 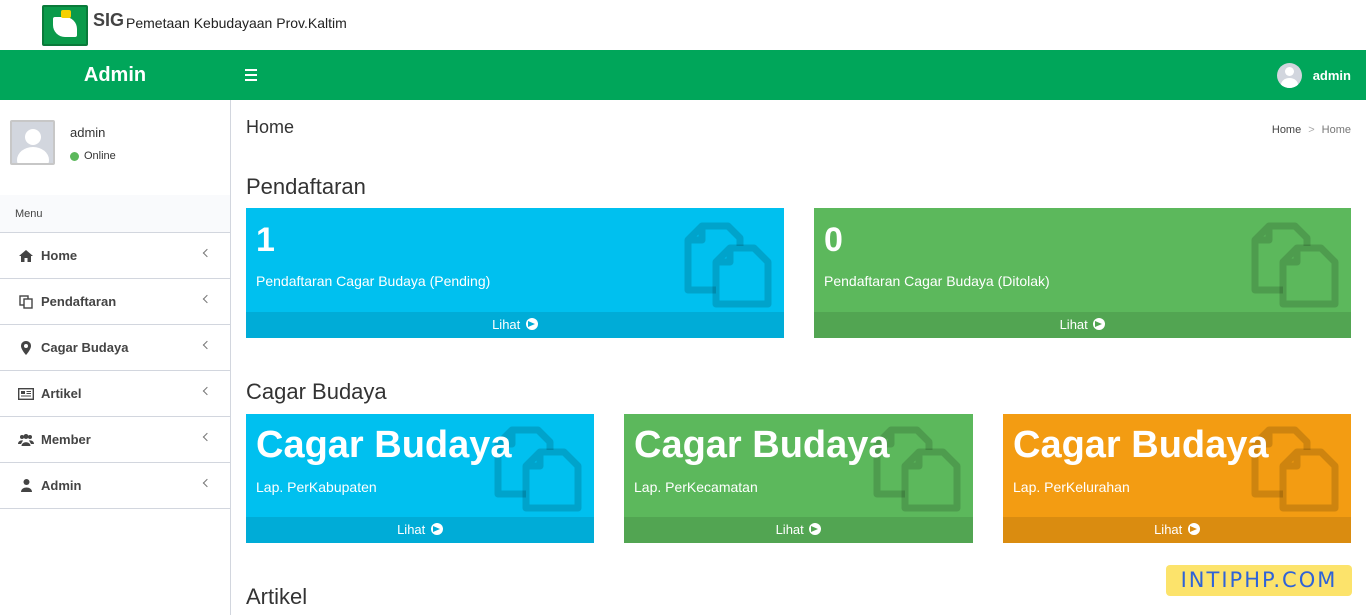 I want to click on brand-title: Pemetaan Kebudayaan Prov.Kaltim, so click(x=236, y=23).